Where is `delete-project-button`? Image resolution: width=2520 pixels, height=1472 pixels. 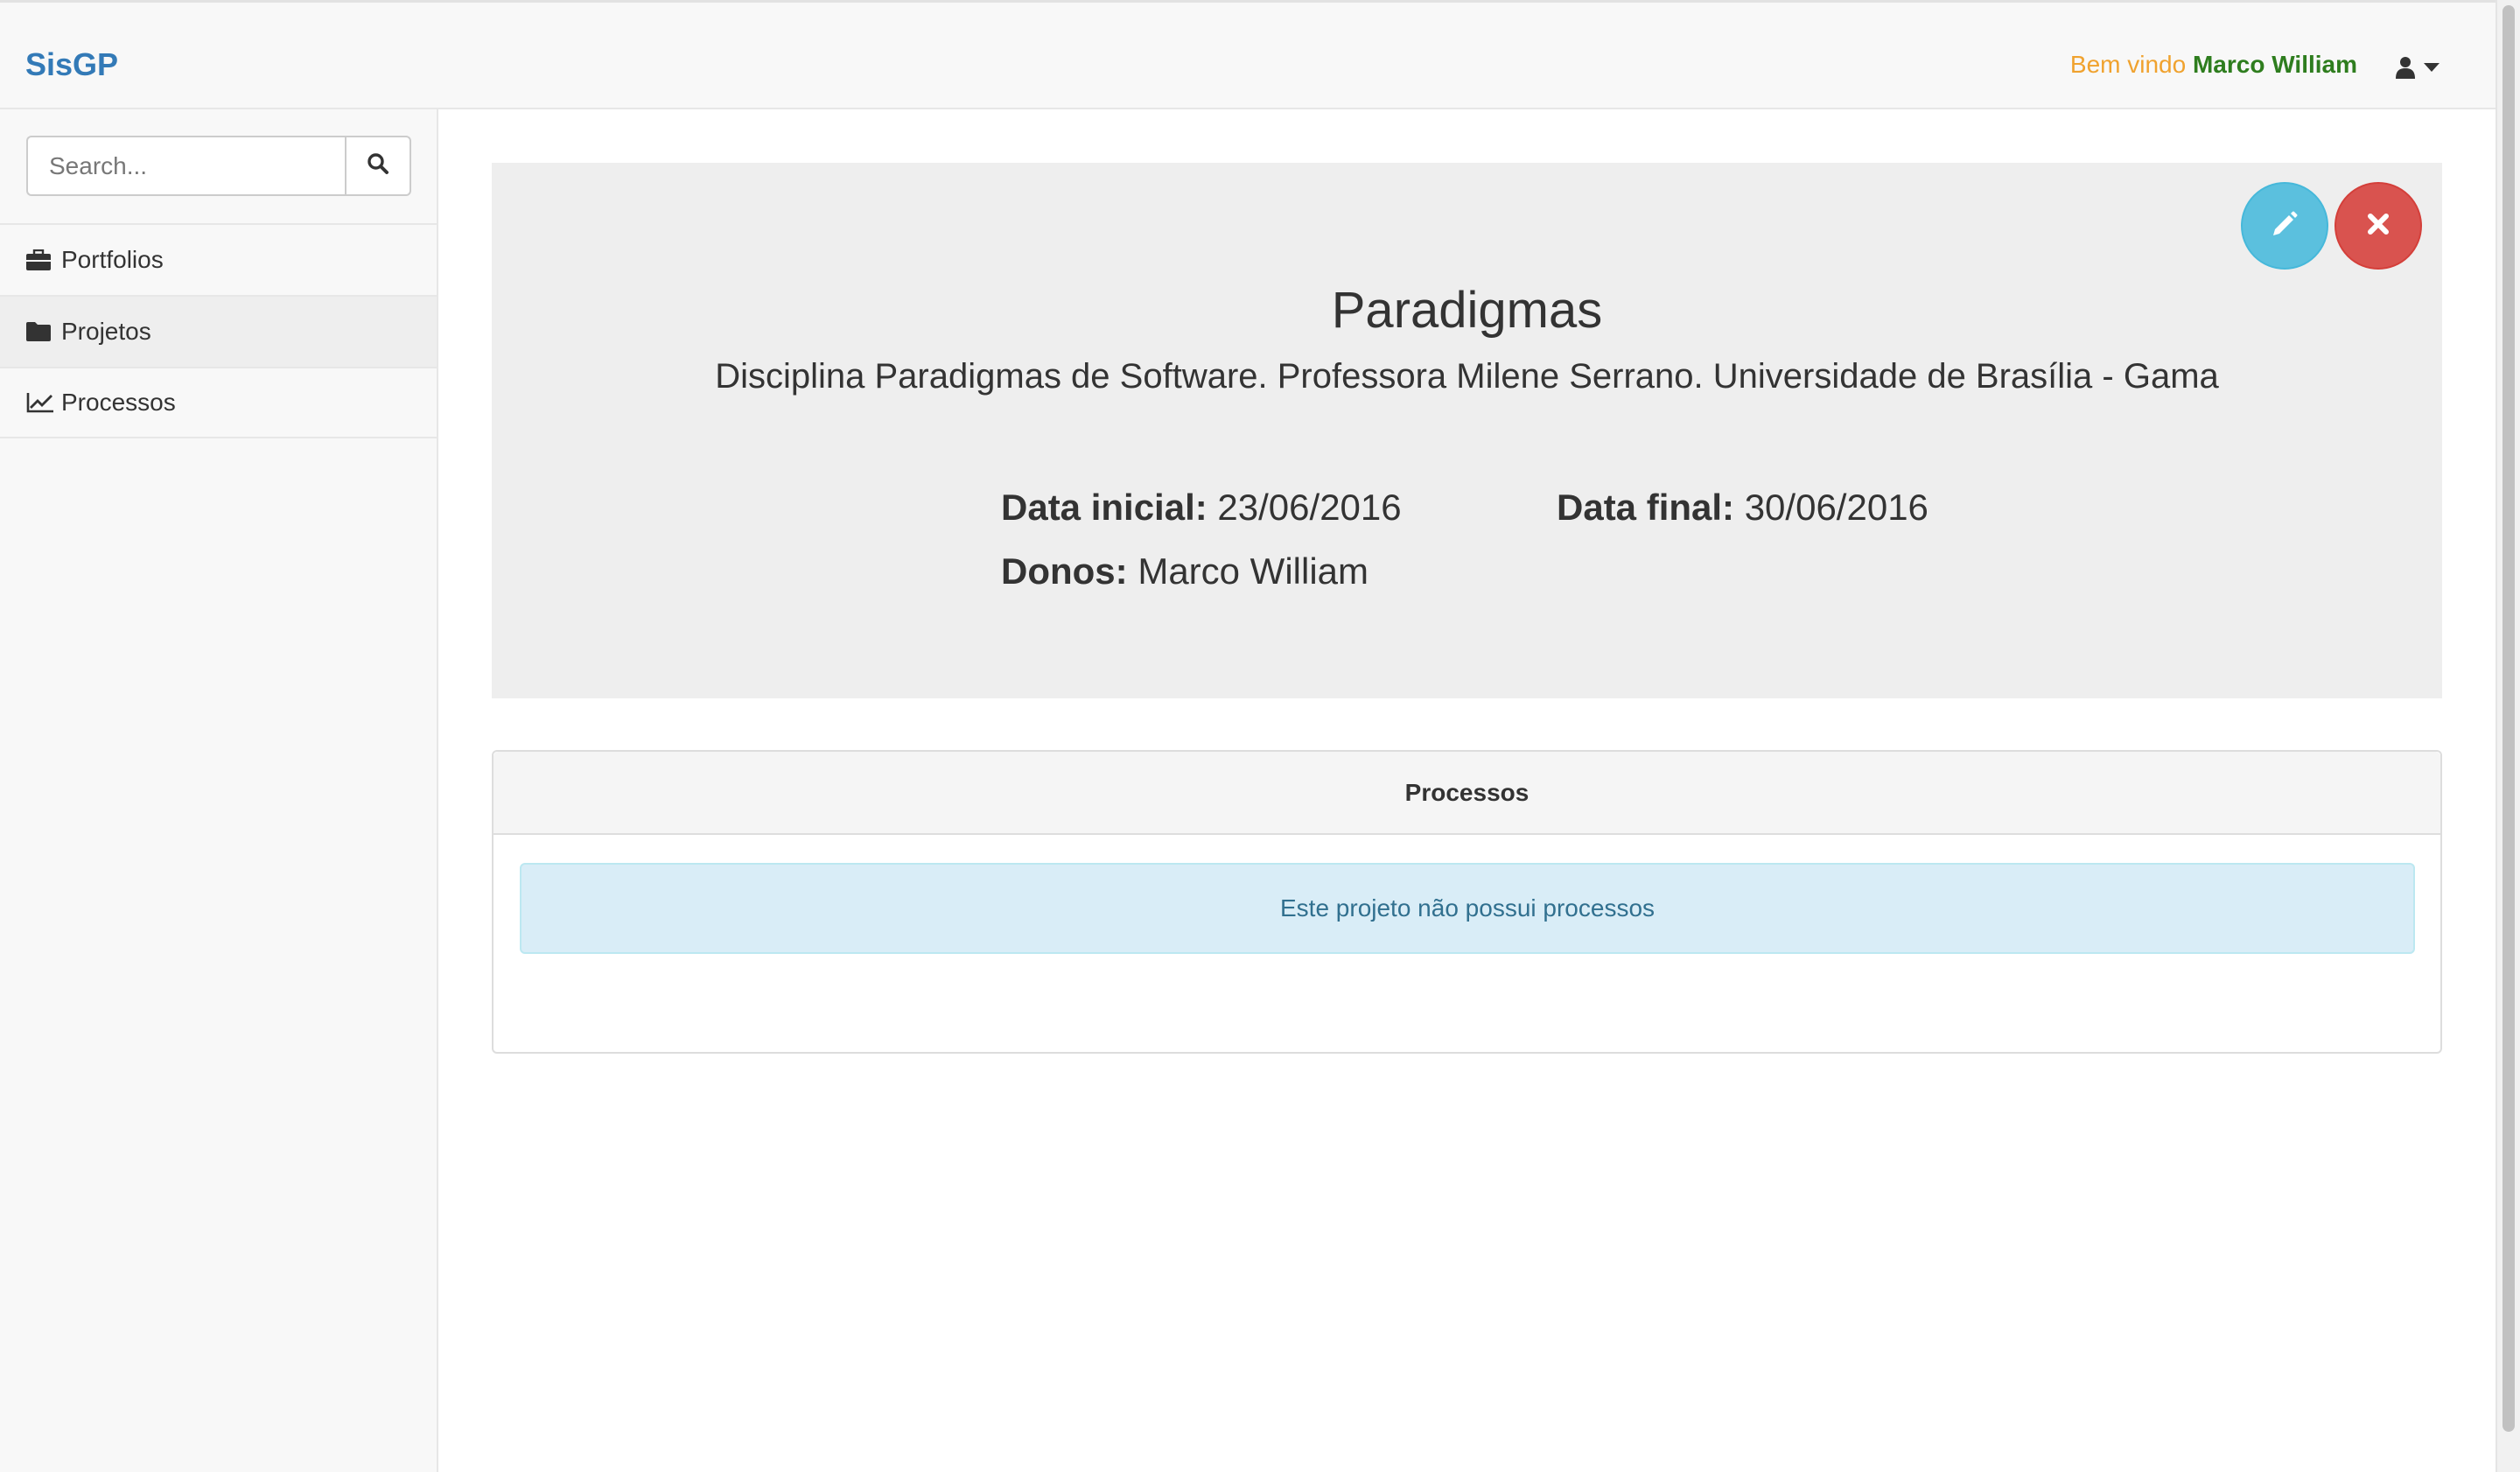 delete-project-button is located at coordinates (2378, 226).